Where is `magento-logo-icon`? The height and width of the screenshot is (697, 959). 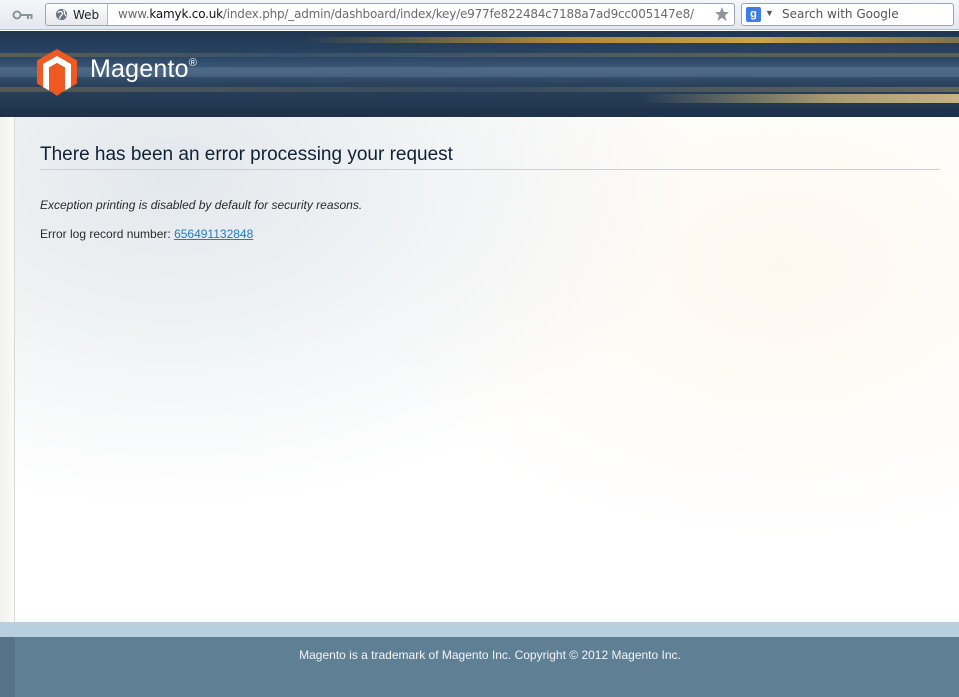 magento-logo-icon is located at coordinates (57, 72).